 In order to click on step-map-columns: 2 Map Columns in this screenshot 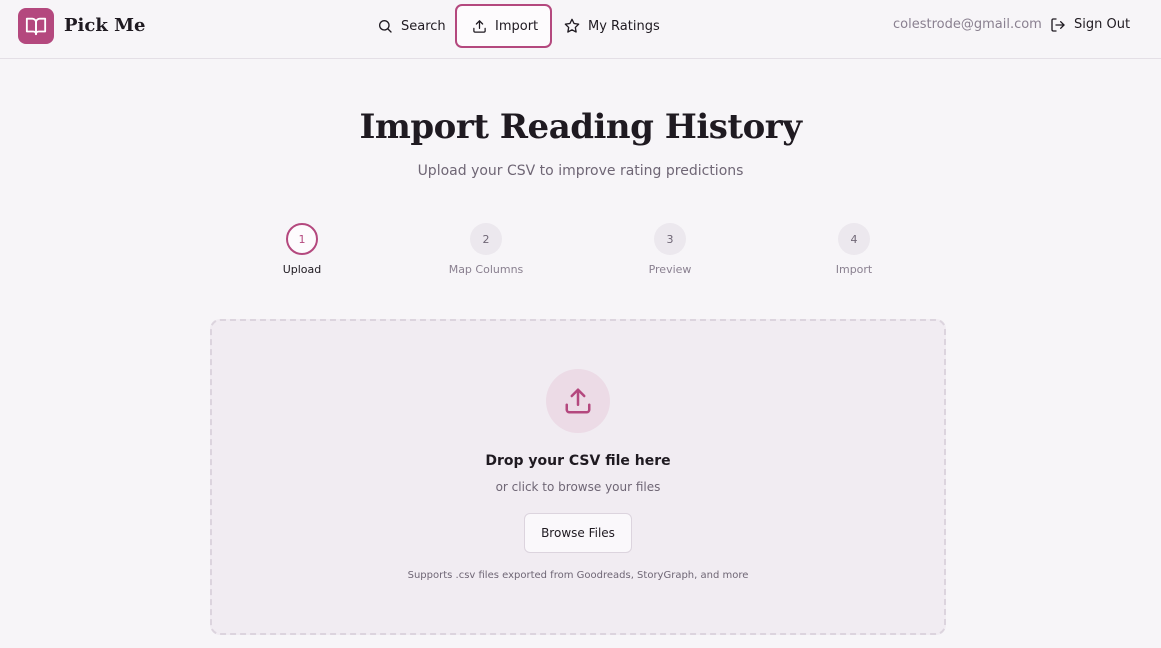, I will do `click(486, 250)`.